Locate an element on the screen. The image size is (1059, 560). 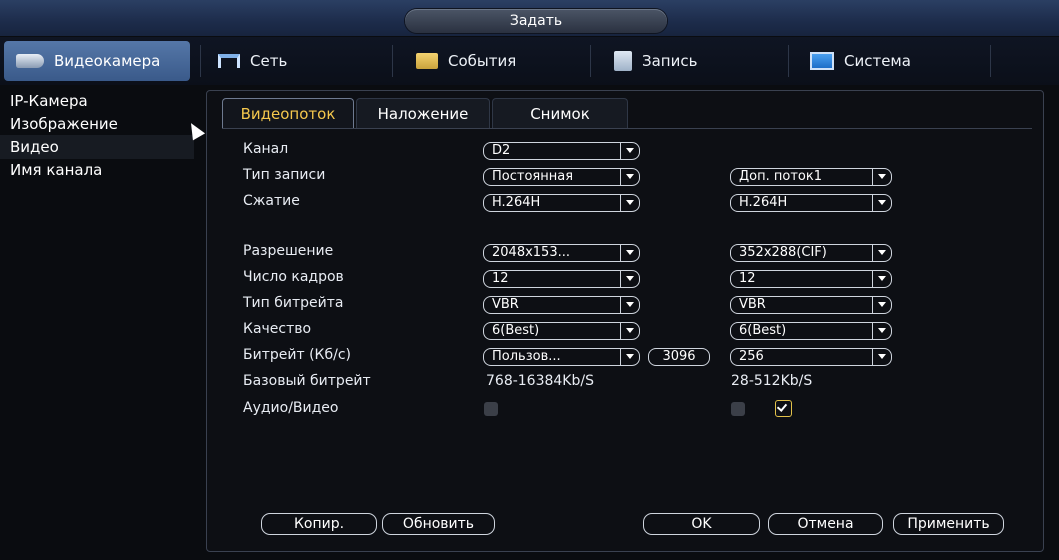
bitrate-type-extra-select: VBR is located at coordinates (811, 305).